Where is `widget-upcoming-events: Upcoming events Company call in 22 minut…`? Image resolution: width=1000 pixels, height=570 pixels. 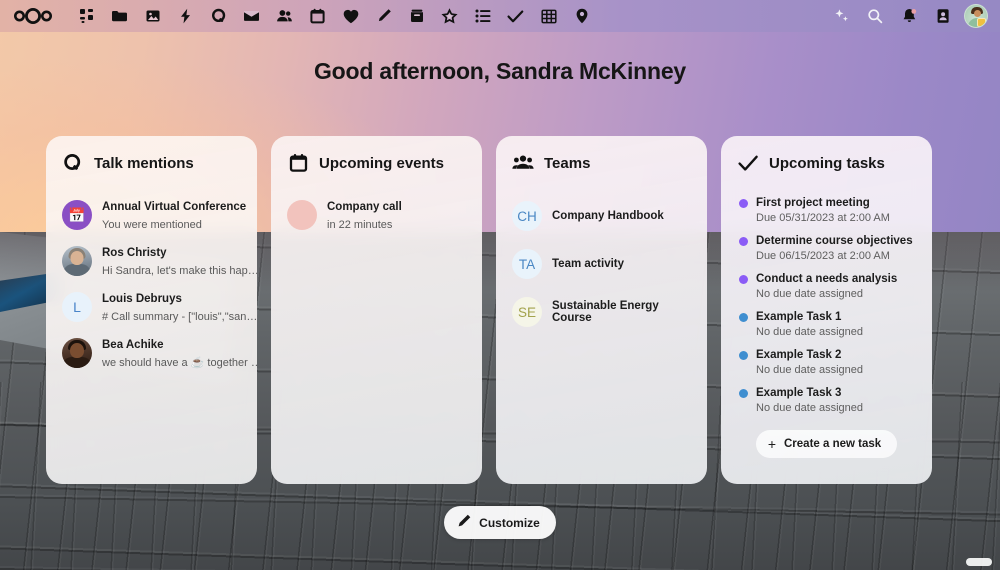 widget-upcoming-events: Upcoming events Company call in 22 minut… is located at coordinates (376, 310).